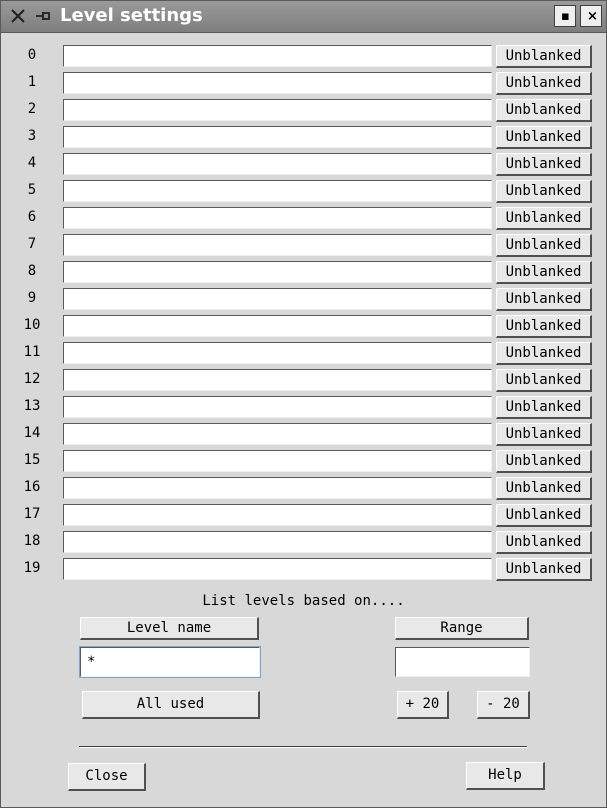 This screenshot has height=808, width=607. I want to click on level-number: 5, so click(32, 190).